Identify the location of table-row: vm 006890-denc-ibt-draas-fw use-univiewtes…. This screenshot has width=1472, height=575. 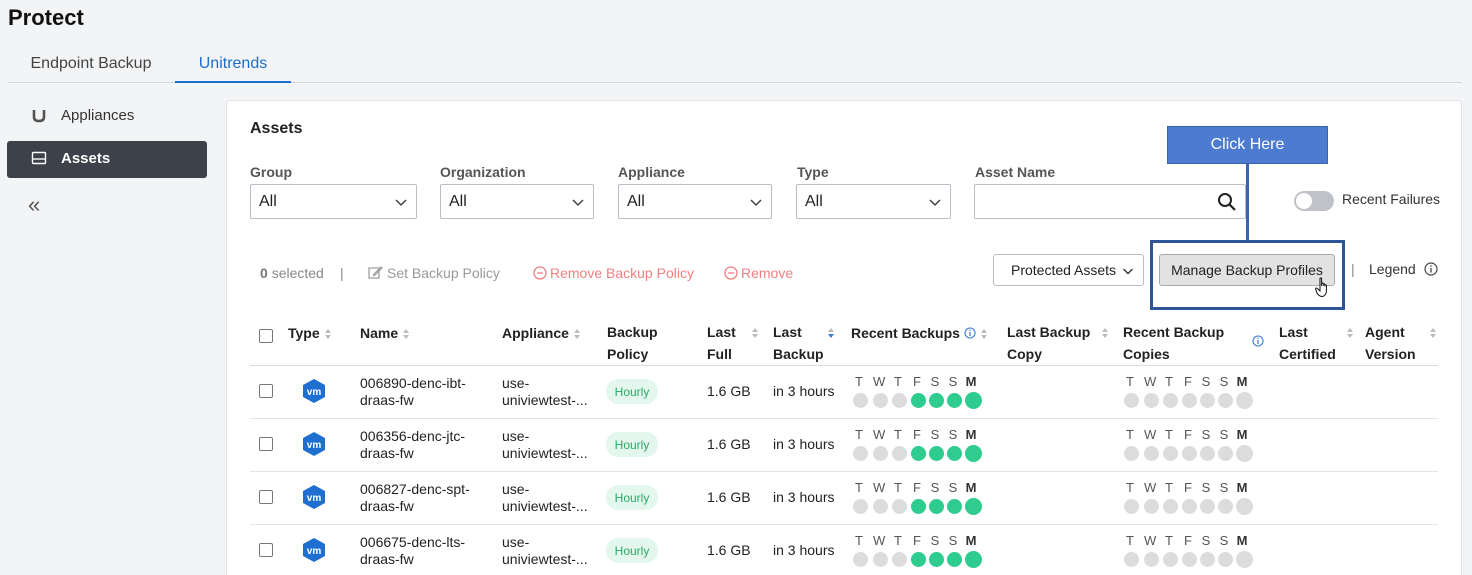
(844, 392).